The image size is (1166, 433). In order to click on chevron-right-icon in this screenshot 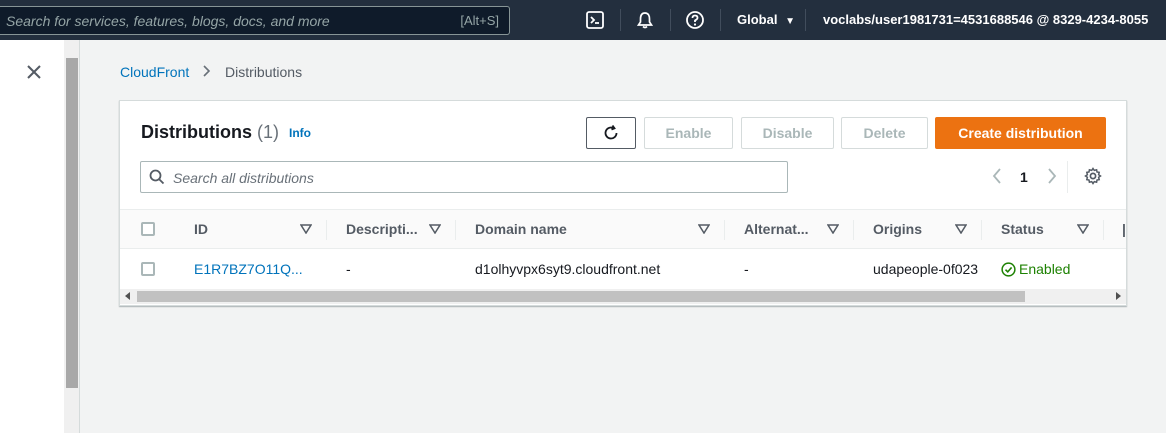, I will do `click(207, 72)`.